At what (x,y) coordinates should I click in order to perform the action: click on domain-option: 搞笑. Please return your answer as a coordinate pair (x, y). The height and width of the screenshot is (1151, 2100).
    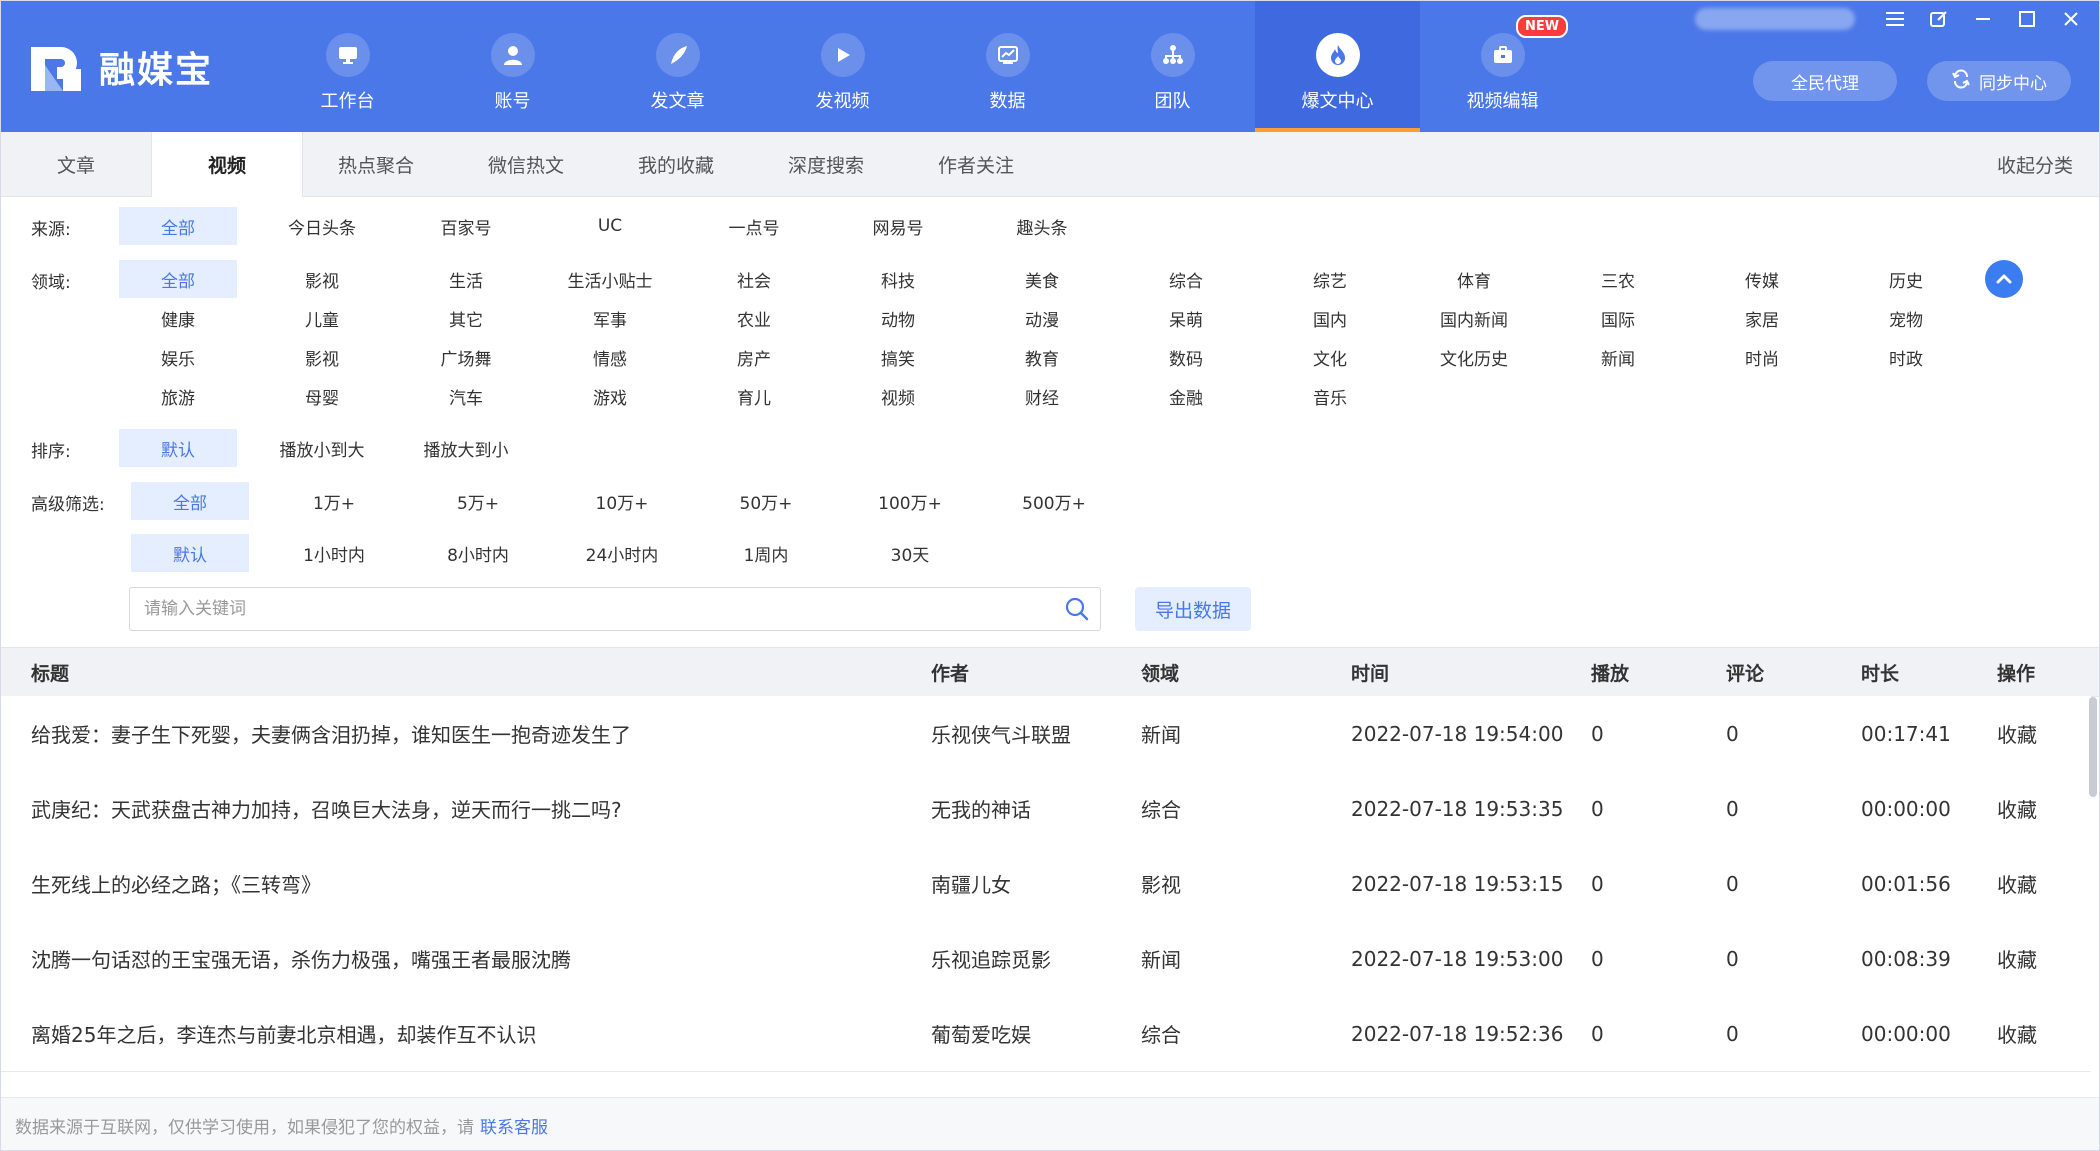
    Looking at the image, I should click on (898, 357).